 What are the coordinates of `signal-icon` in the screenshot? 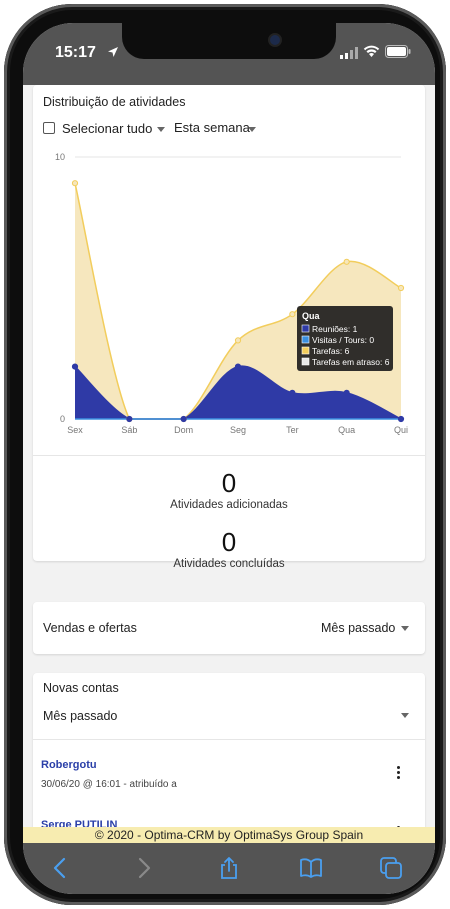 It's located at (349, 53).